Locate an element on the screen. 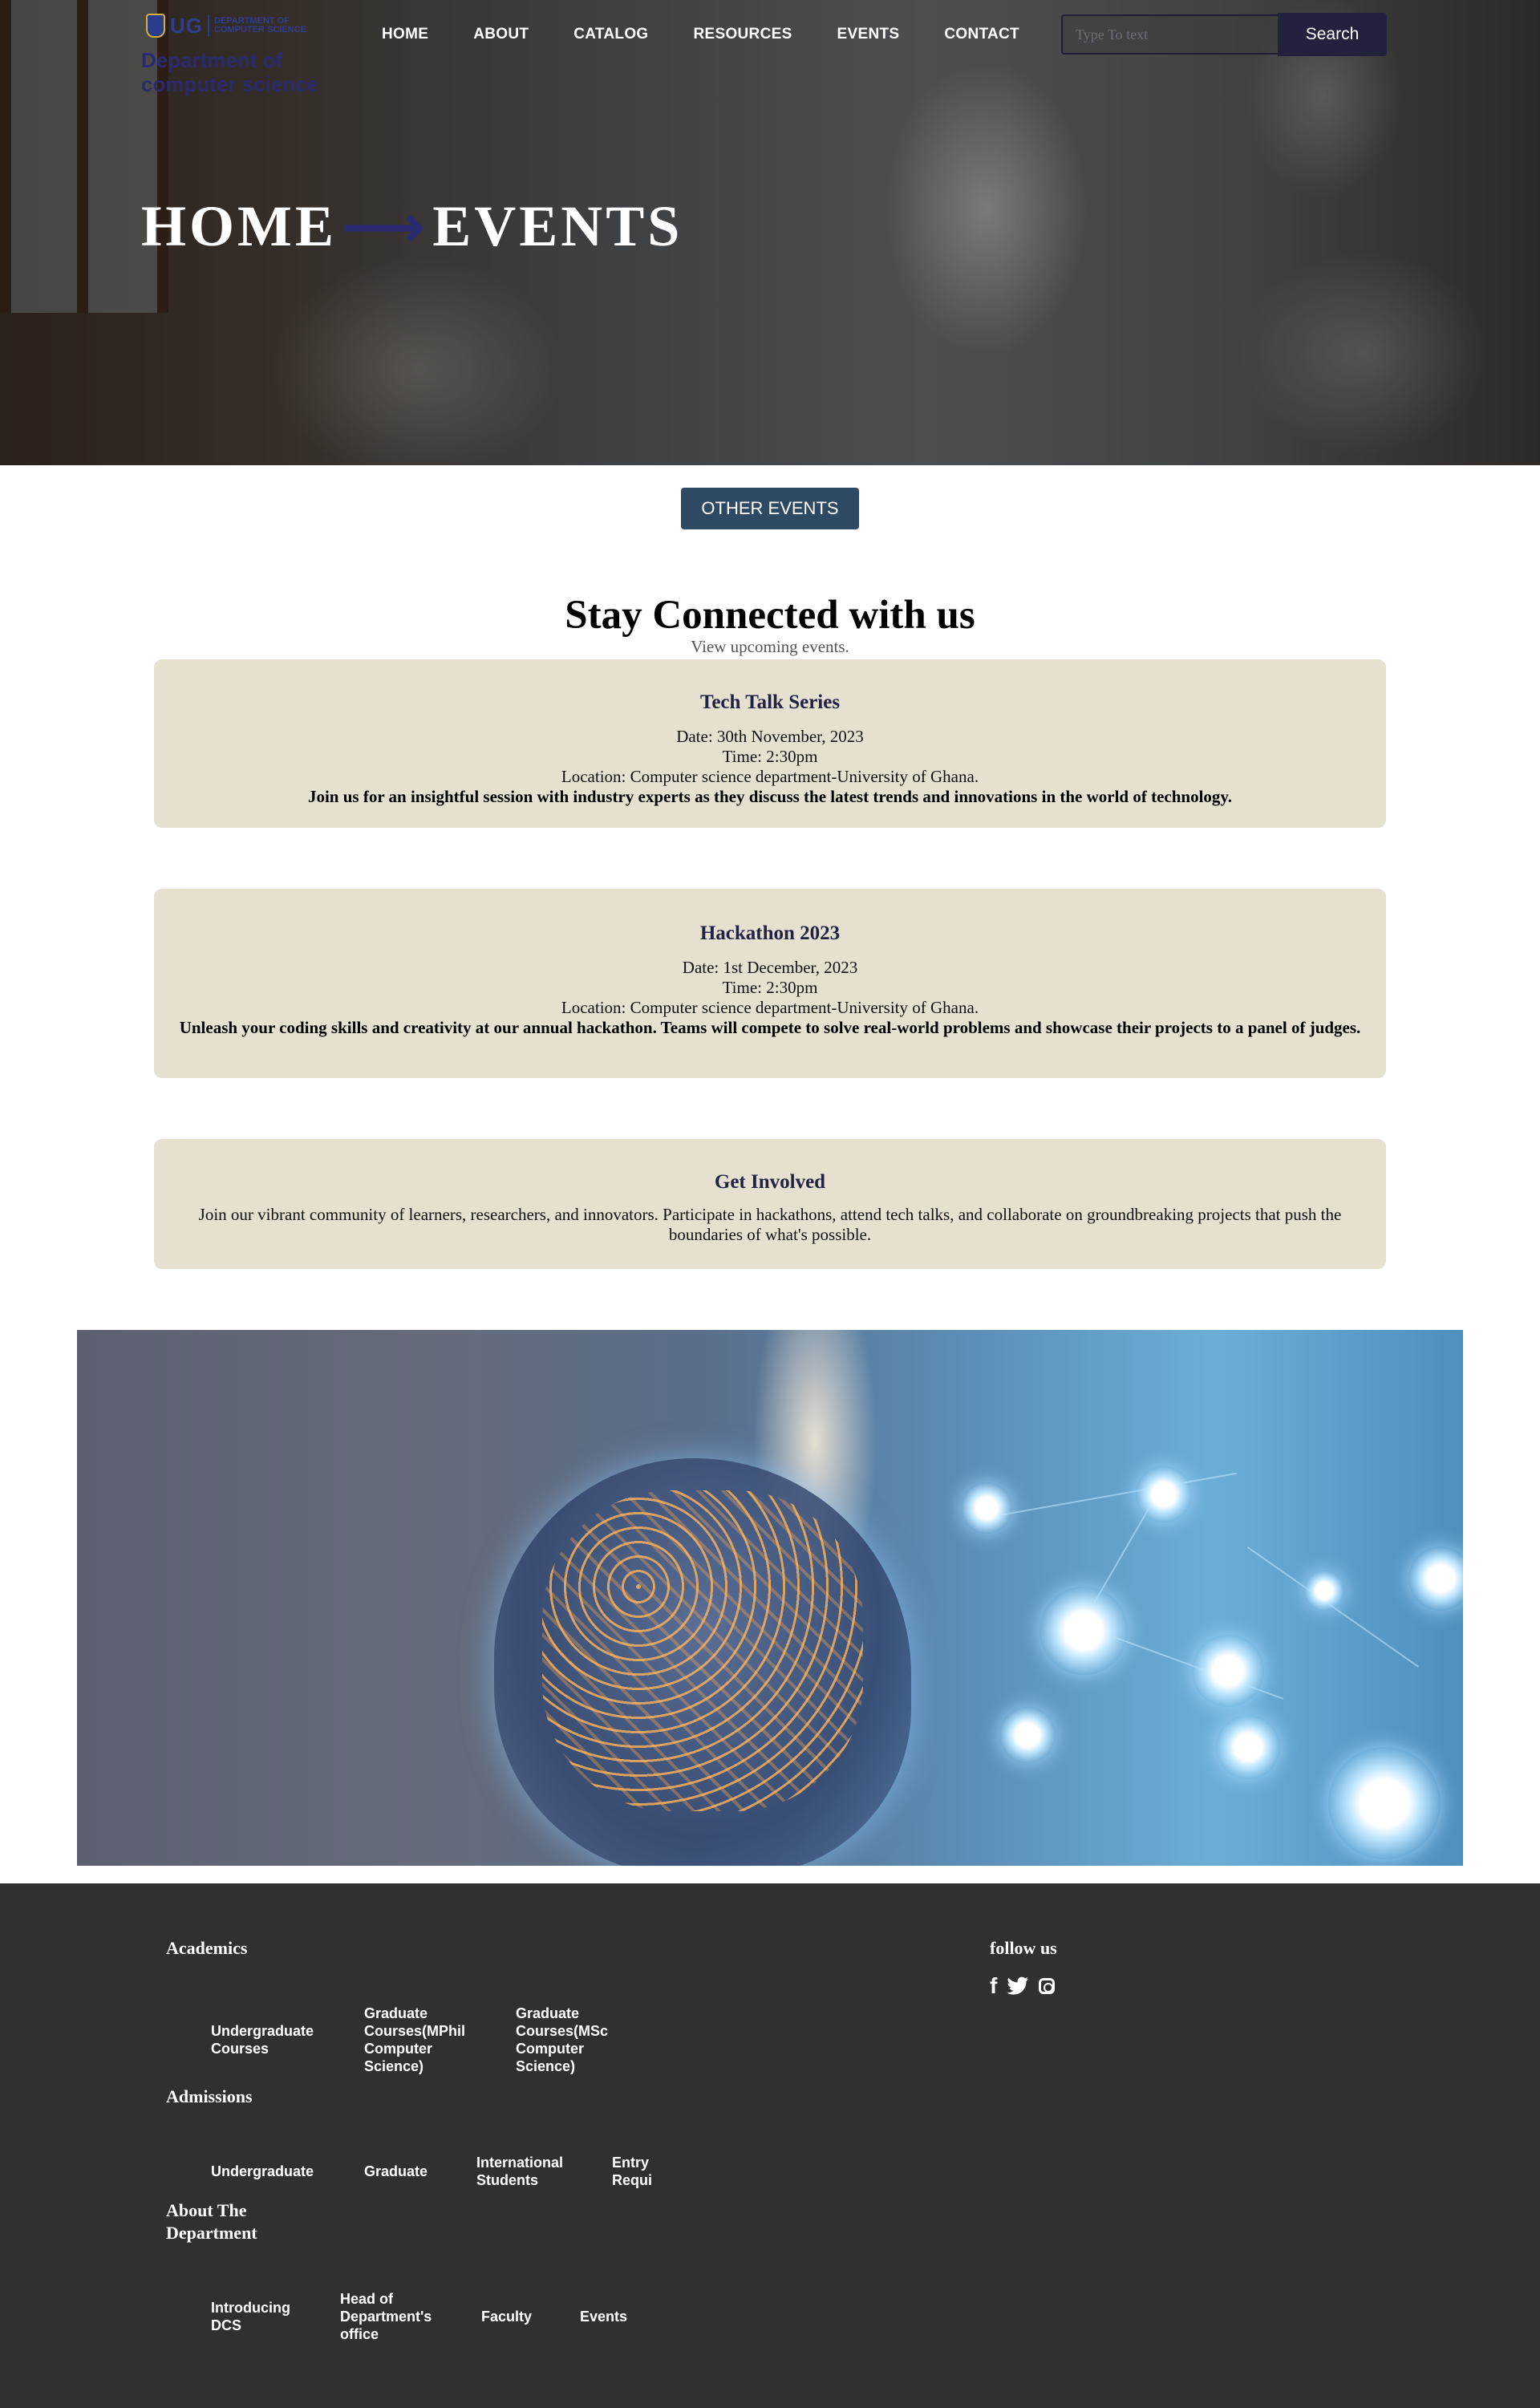 The width and height of the screenshot is (1540, 2408). footer-link-undergraduate-courses: Undergraduate Courses is located at coordinates (271, 2040).